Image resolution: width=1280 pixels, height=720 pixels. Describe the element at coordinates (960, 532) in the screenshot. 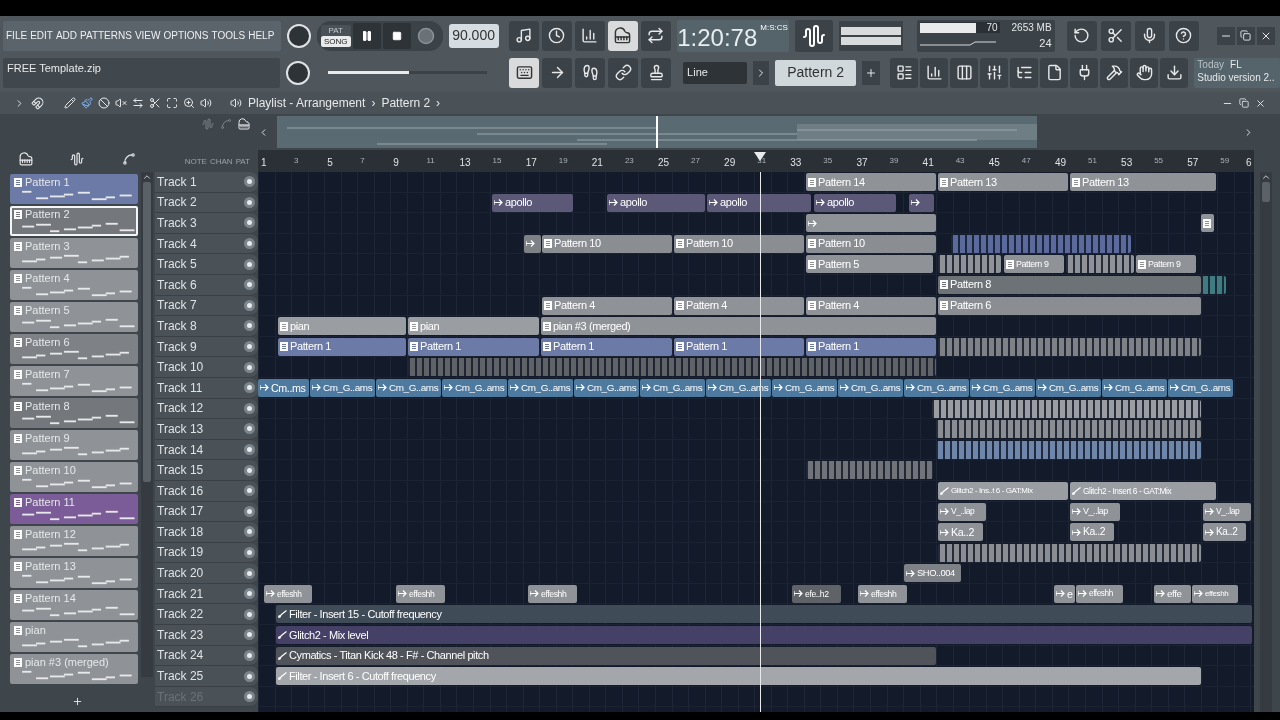

I see `audio-clip: Ka..2` at that location.